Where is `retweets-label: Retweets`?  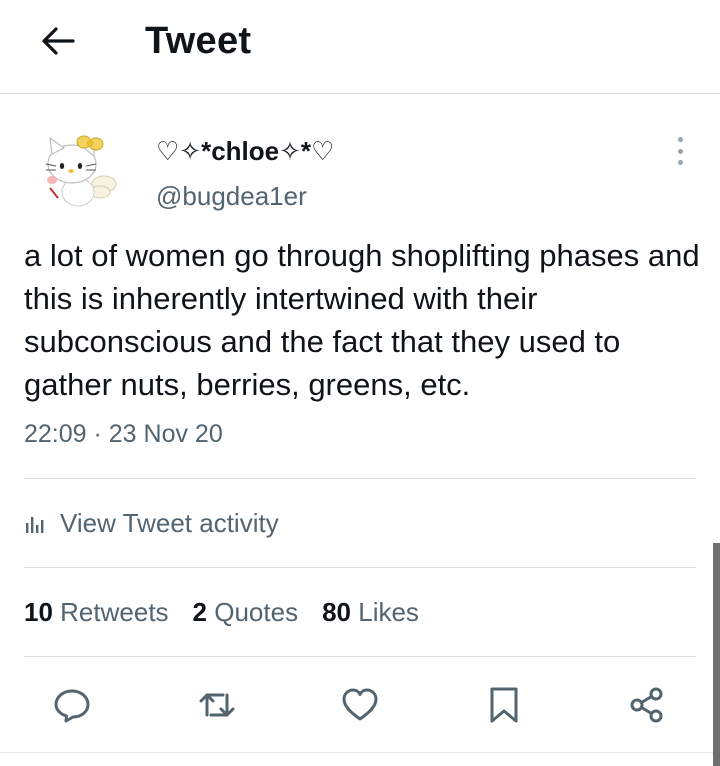
retweets-label: Retweets is located at coordinates (114, 612).